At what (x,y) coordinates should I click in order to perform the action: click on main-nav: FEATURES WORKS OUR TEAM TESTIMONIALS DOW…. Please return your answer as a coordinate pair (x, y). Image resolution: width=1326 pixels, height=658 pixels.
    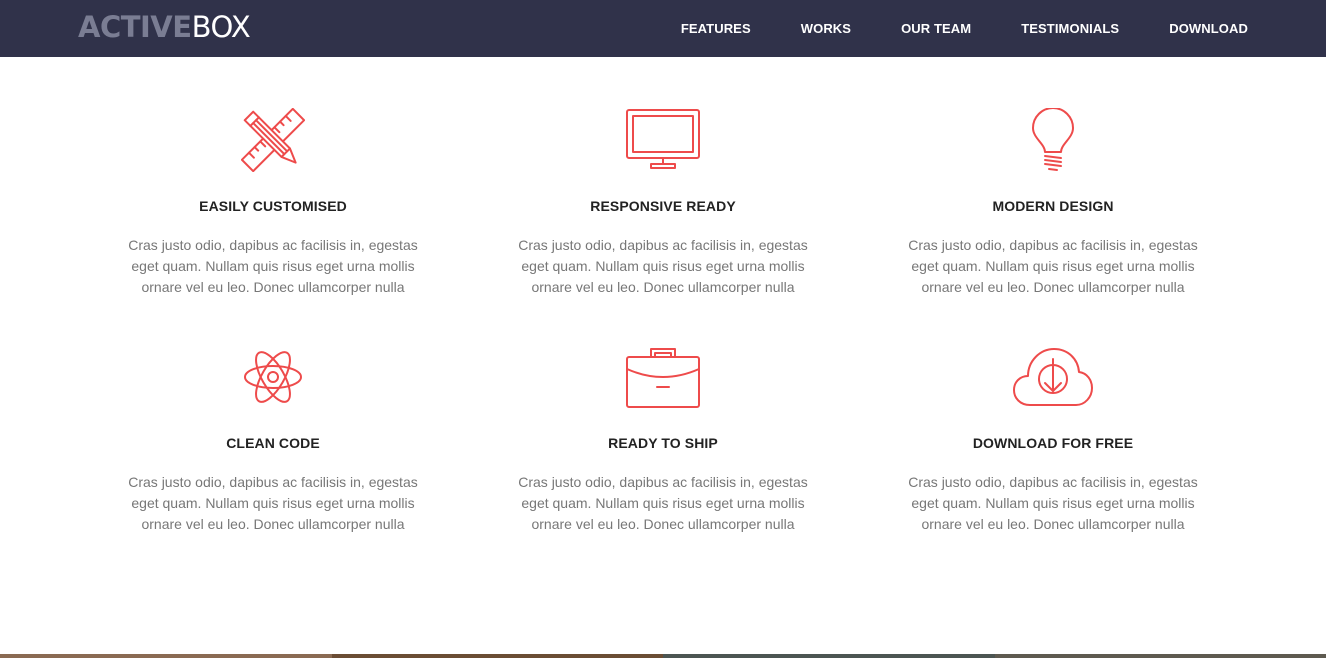
    Looking at the image, I should click on (939, 28).